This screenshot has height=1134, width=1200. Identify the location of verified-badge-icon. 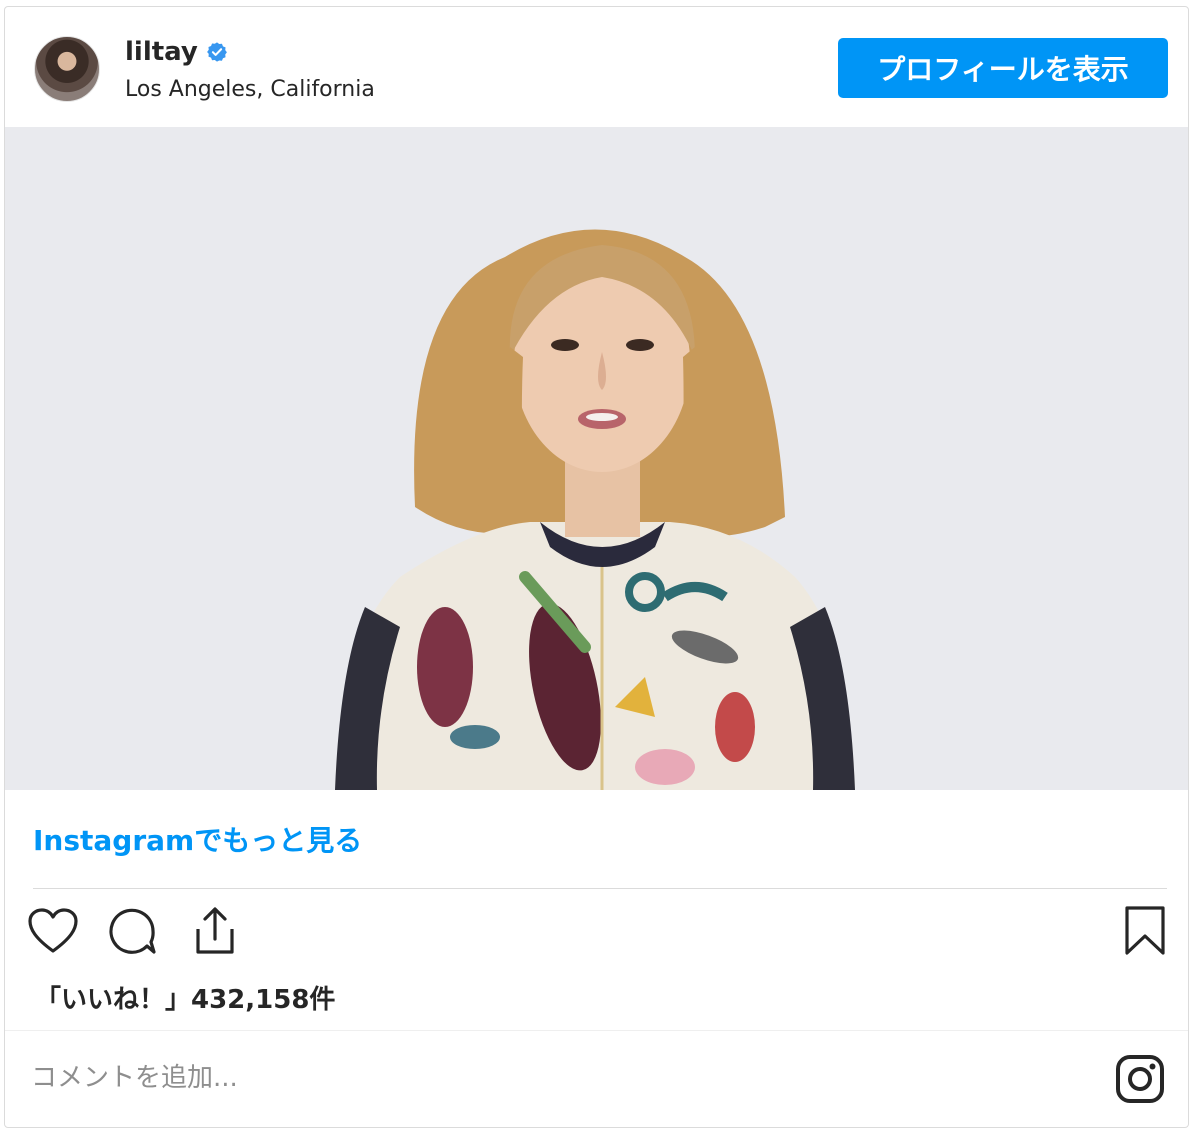
(216, 52).